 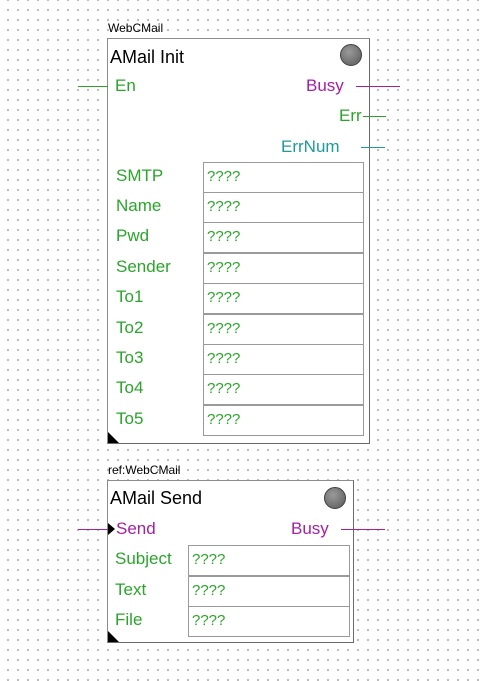 What do you see at coordinates (373, 147) in the screenshot?
I see `block1-errnum-output-wire` at bounding box center [373, 147].